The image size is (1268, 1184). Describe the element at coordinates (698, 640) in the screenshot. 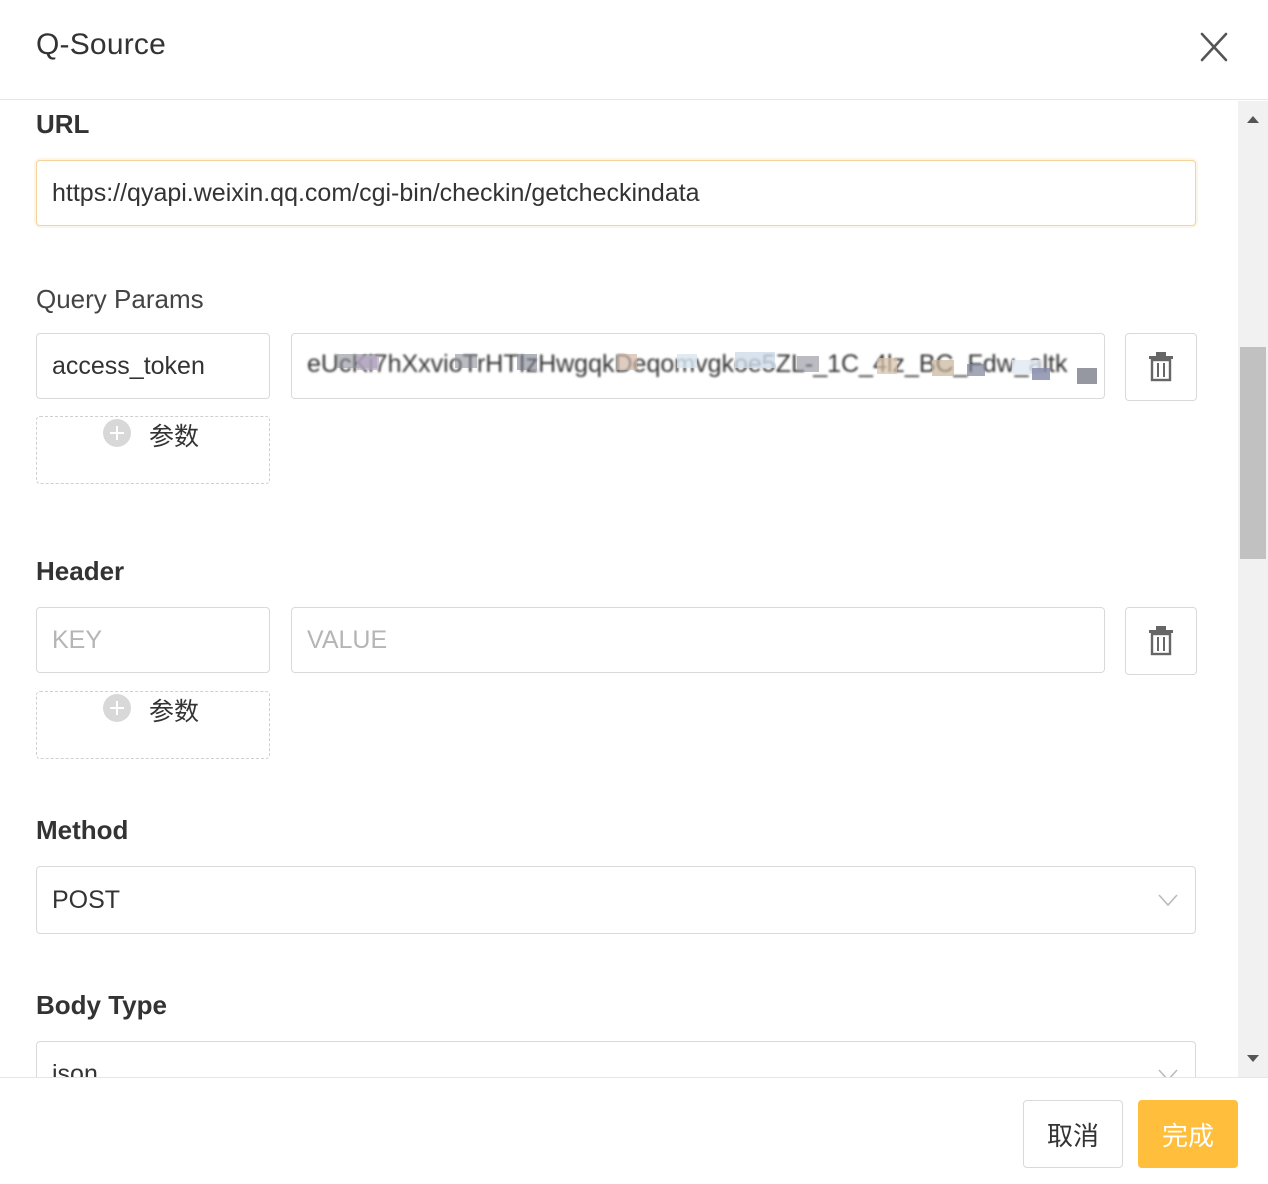

I see `header-value-input: VALUE` at that location.